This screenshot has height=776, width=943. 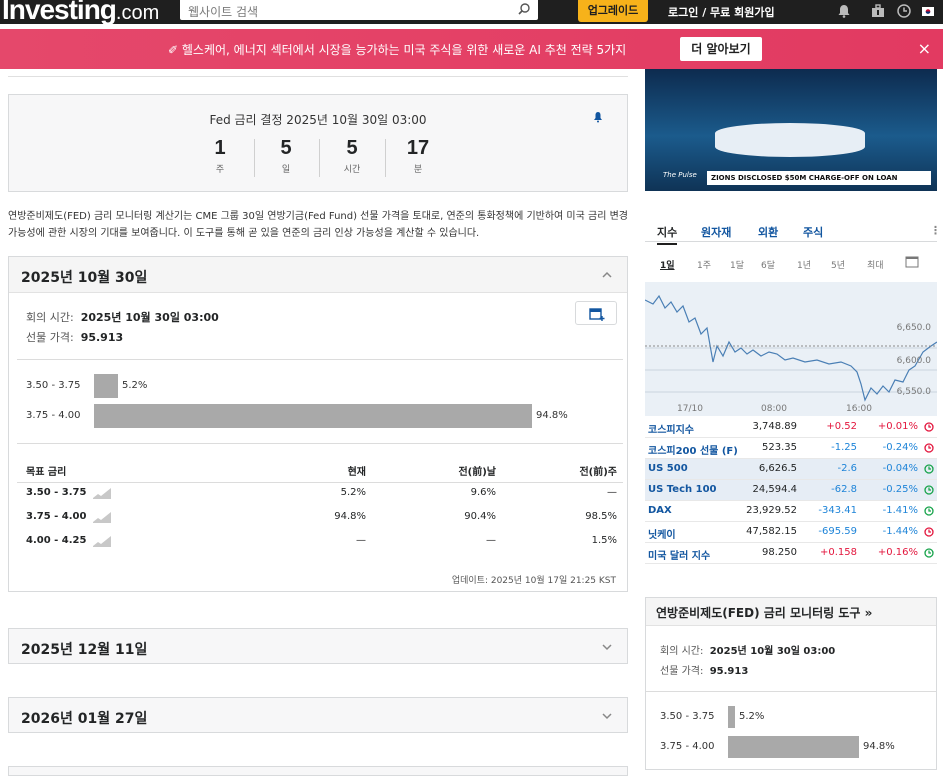 What do you see at coordinates (671, 428) in the screenshot?
I see `market-name: 코스피지수` at bounding box center [671, 428].